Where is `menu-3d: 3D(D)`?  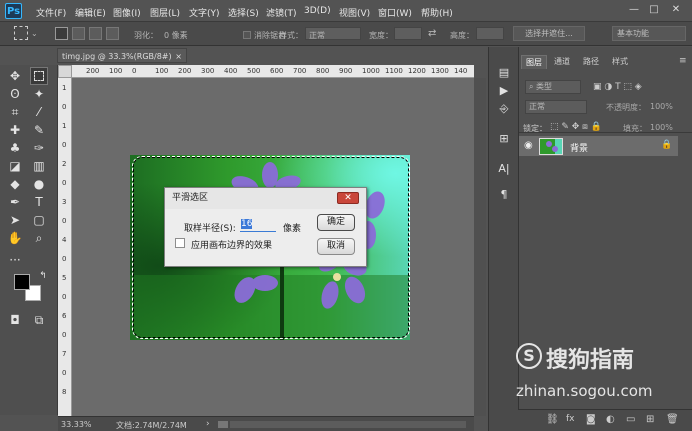
menu-3d: 3D(D) is located at coordinates (317, 11).